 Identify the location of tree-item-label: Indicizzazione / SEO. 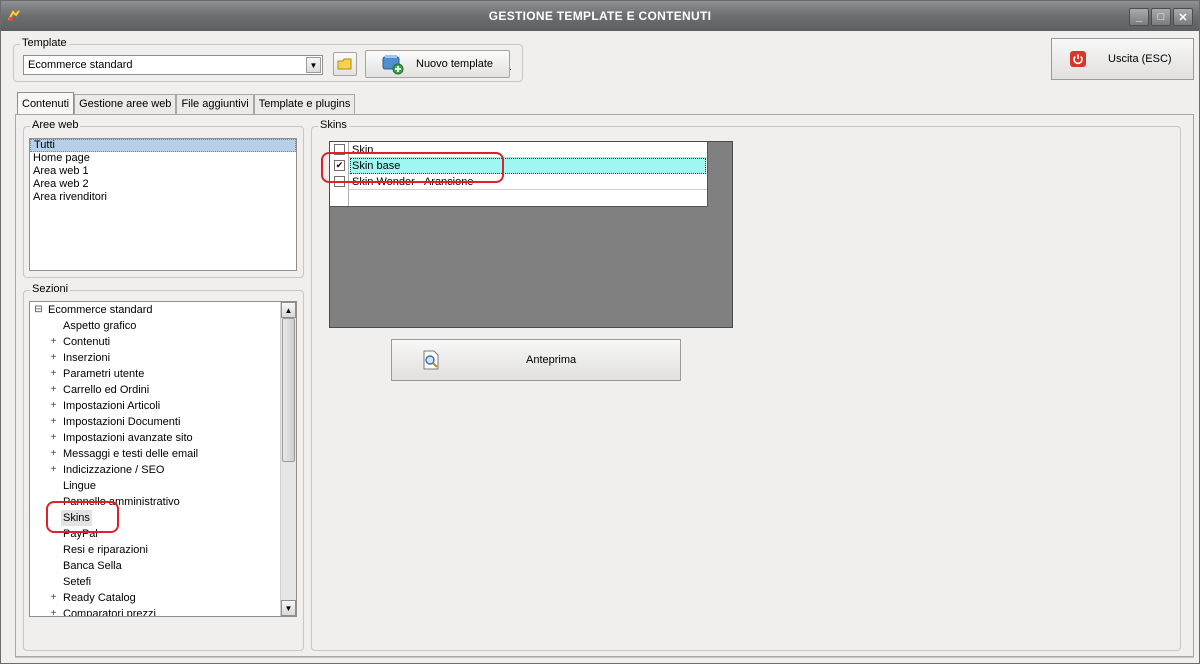
(114, 470).